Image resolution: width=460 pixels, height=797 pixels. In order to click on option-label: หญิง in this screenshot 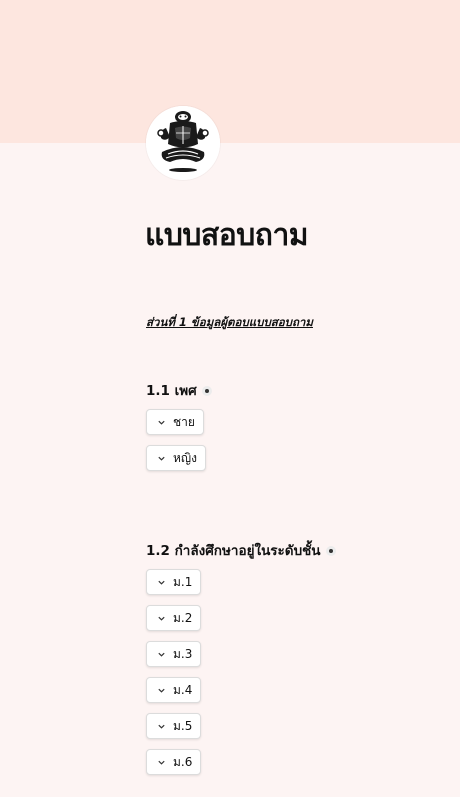, I will do `click(185, 457)`.